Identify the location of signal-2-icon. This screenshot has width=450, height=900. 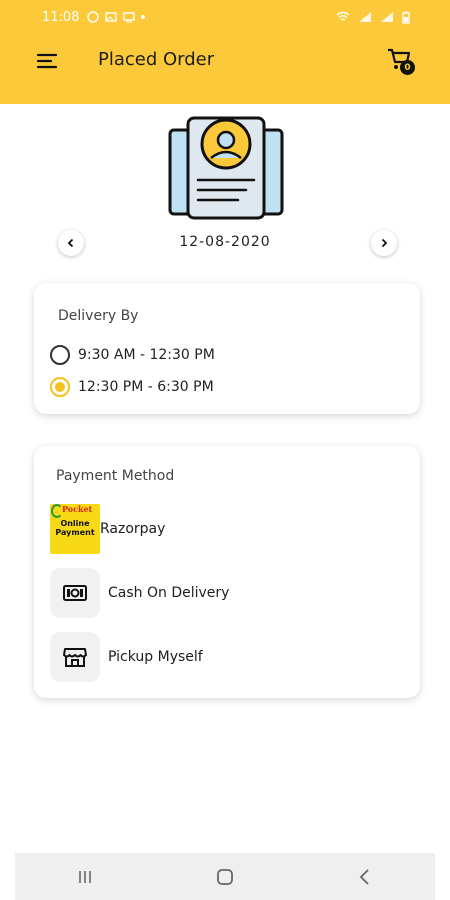
(387, 17).